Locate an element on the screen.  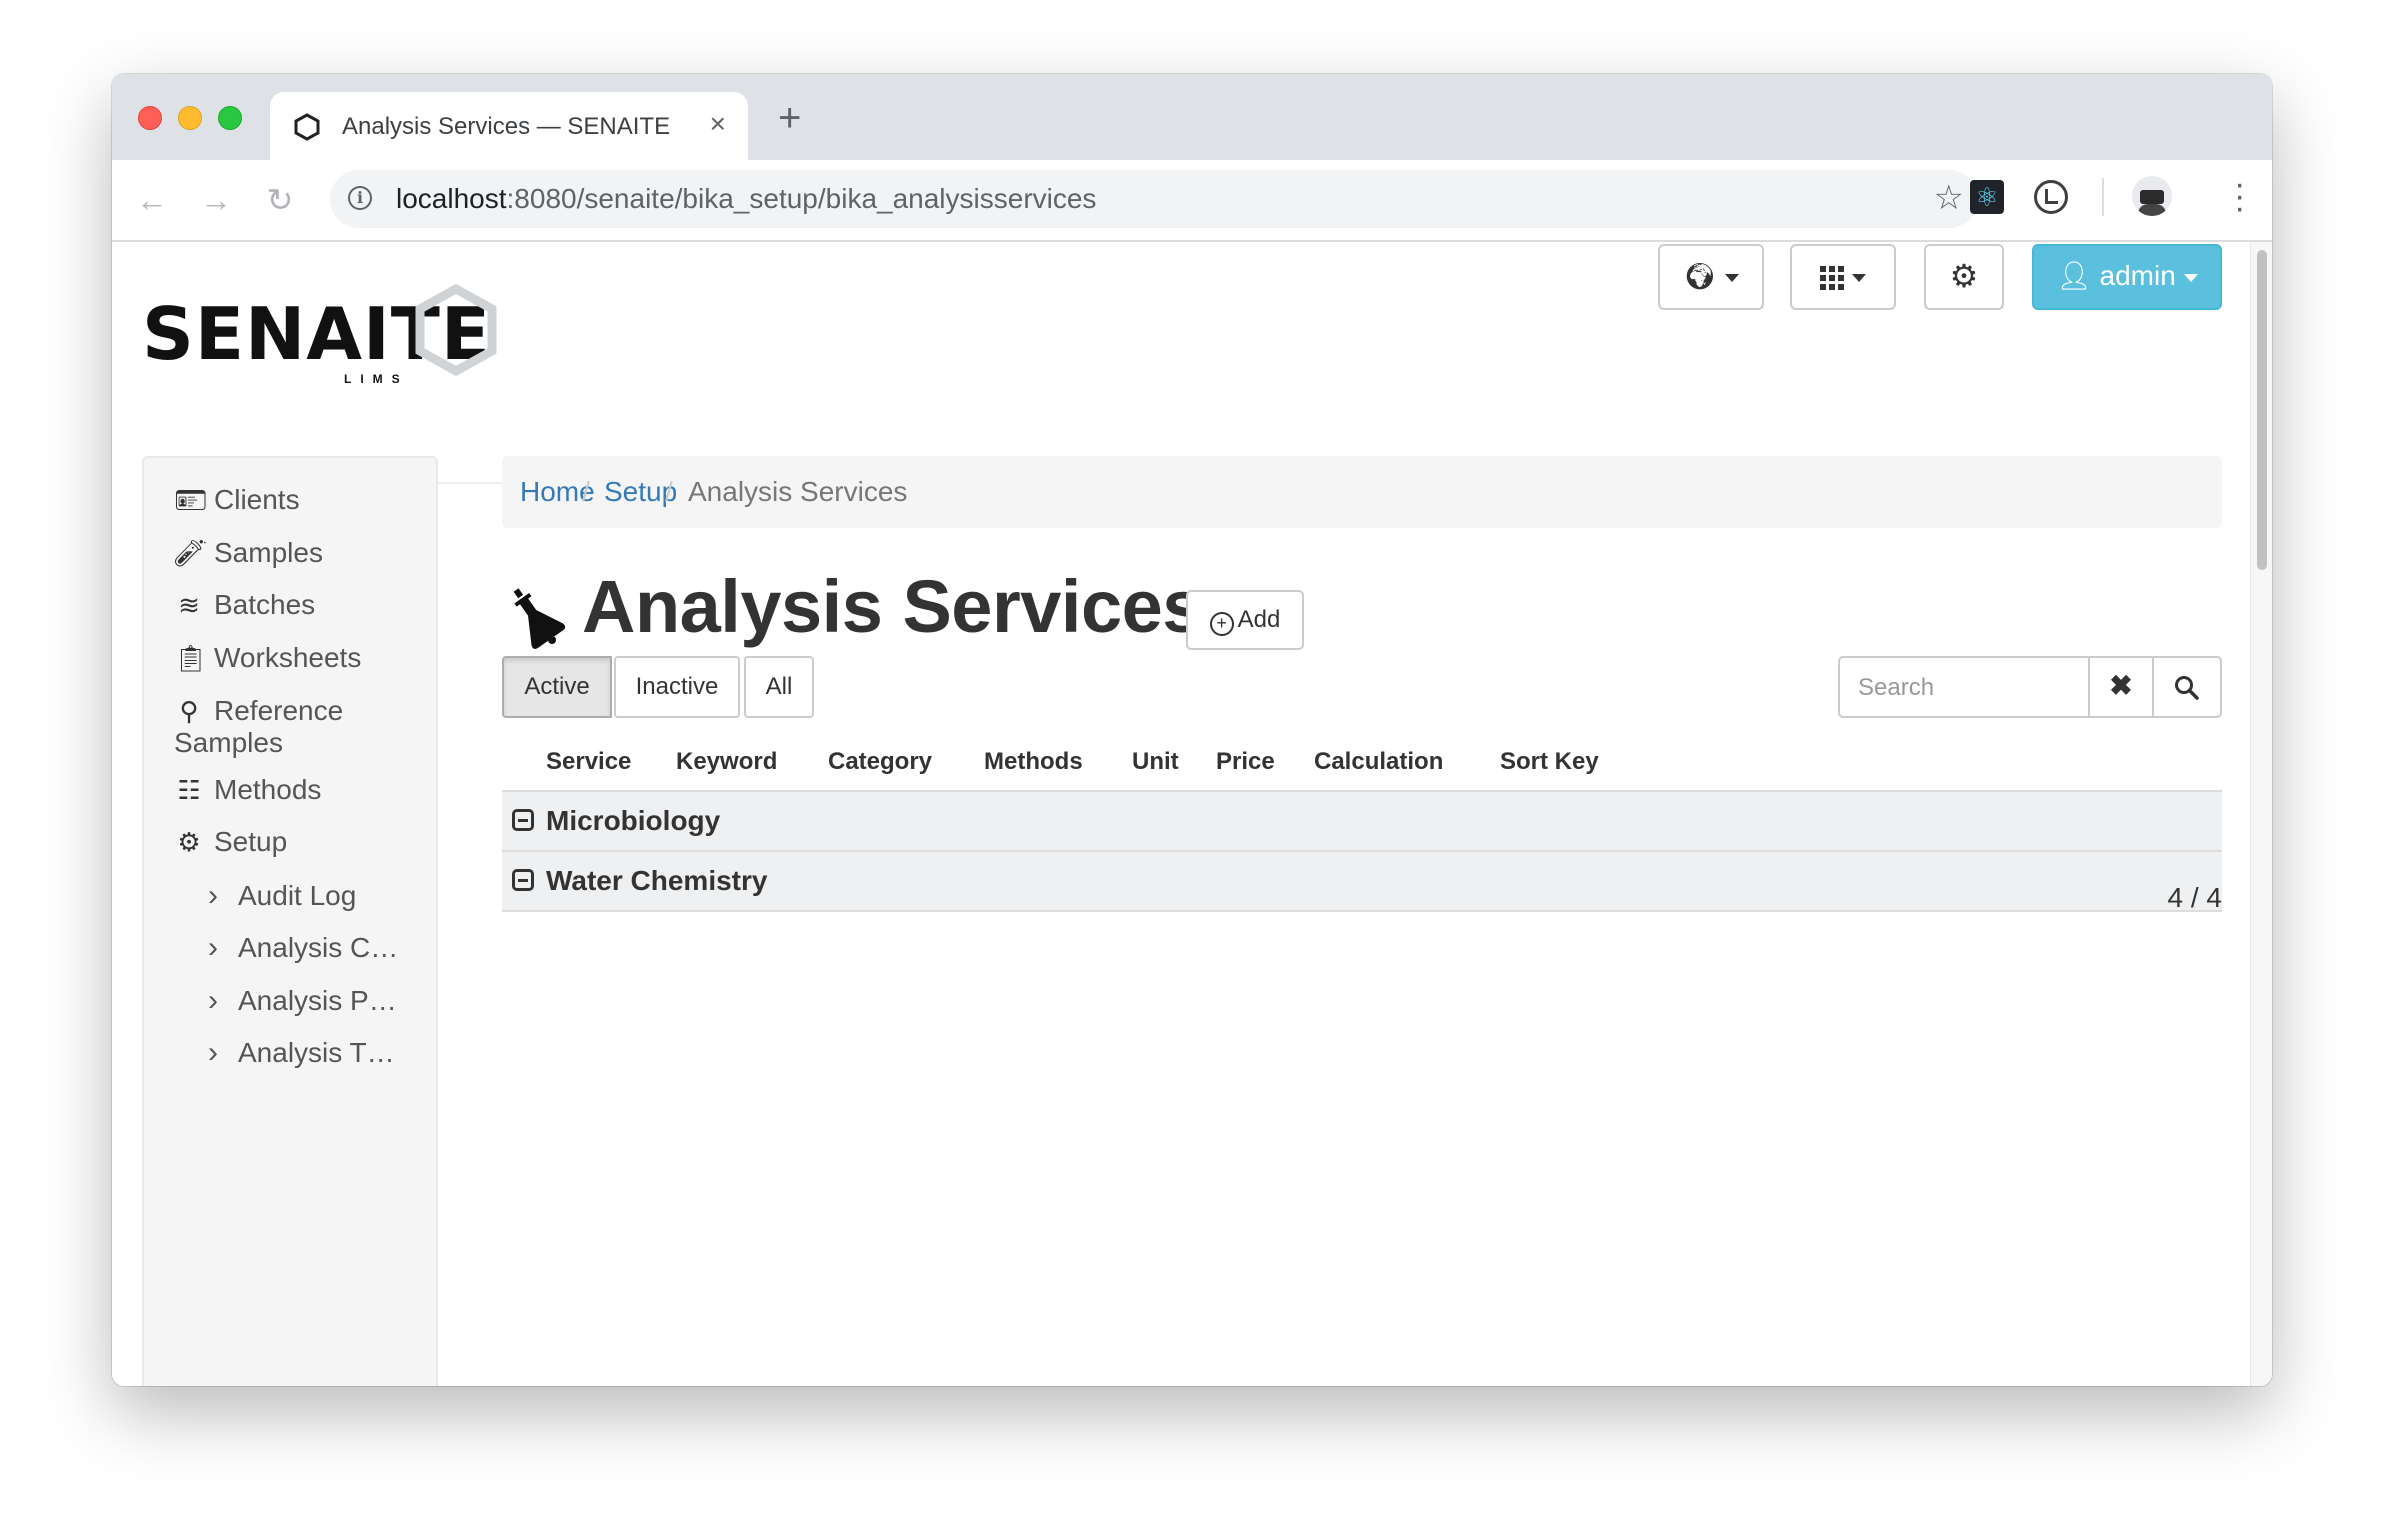
sidebar-item-methods: ☷ Methods is located at coordinates (247, 790).